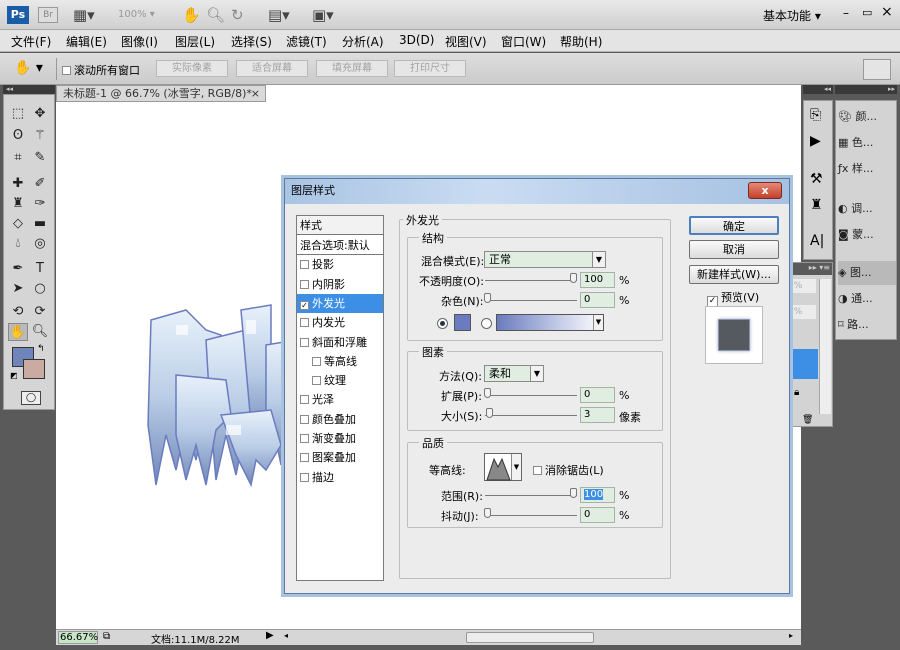 This screenshot has height=650, width=900. Describe the element at coordinates (530, 637) in the screenshot. I see `horizontal-scrollbar` at that location.